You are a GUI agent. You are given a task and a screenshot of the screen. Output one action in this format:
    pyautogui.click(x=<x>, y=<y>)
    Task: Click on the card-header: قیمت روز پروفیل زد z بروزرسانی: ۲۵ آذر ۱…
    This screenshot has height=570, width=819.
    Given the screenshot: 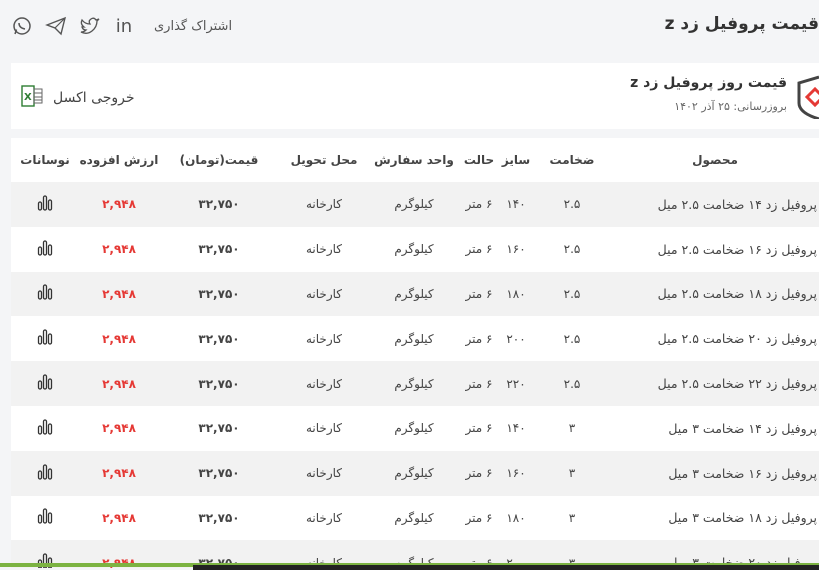 What is the action you would take?
    pyautogui.click(x=415, y=96)
    